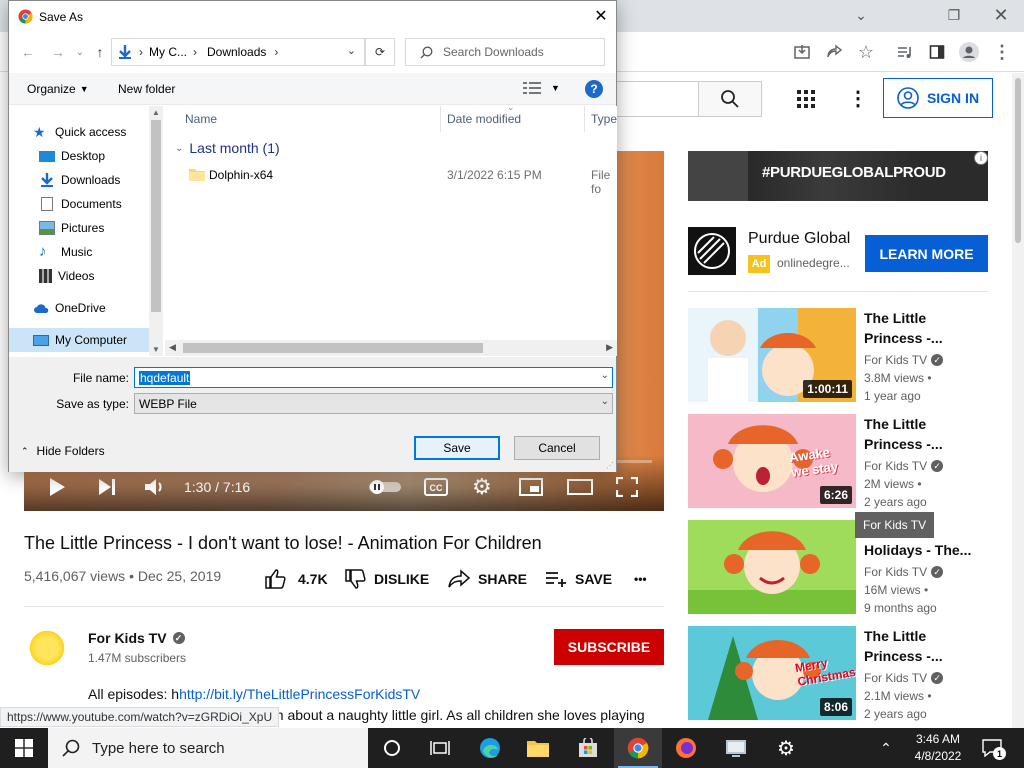  I want to click on nav-item-my-computer: My Computer, so click(79, 340).